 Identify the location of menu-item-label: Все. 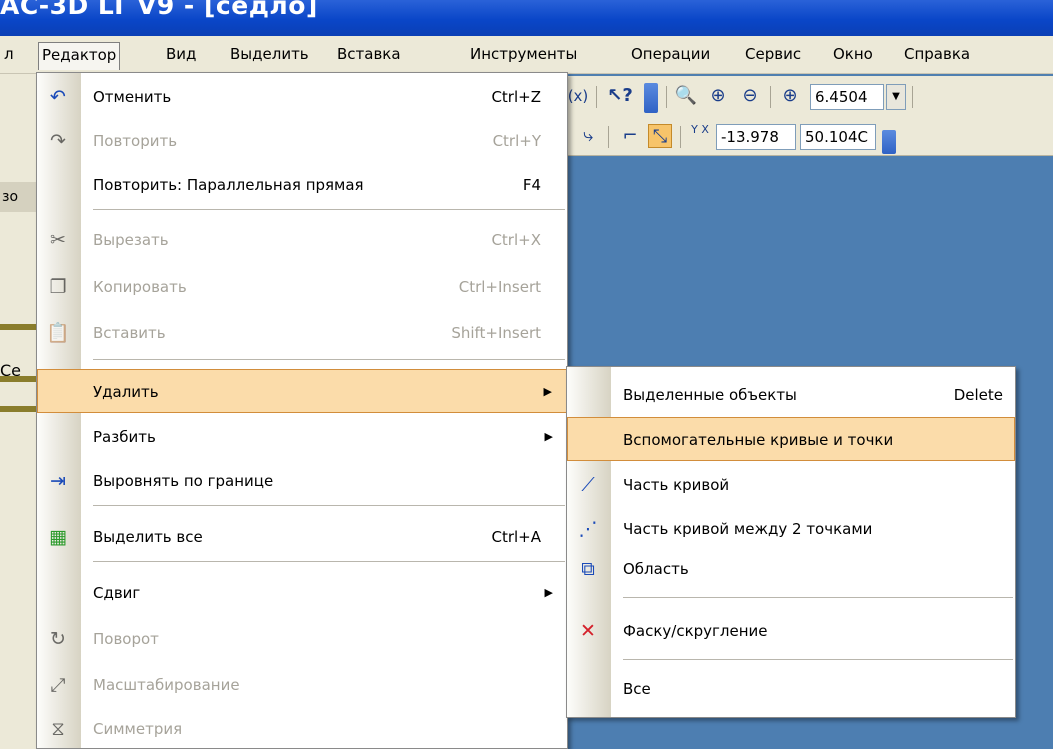
(637, 689).